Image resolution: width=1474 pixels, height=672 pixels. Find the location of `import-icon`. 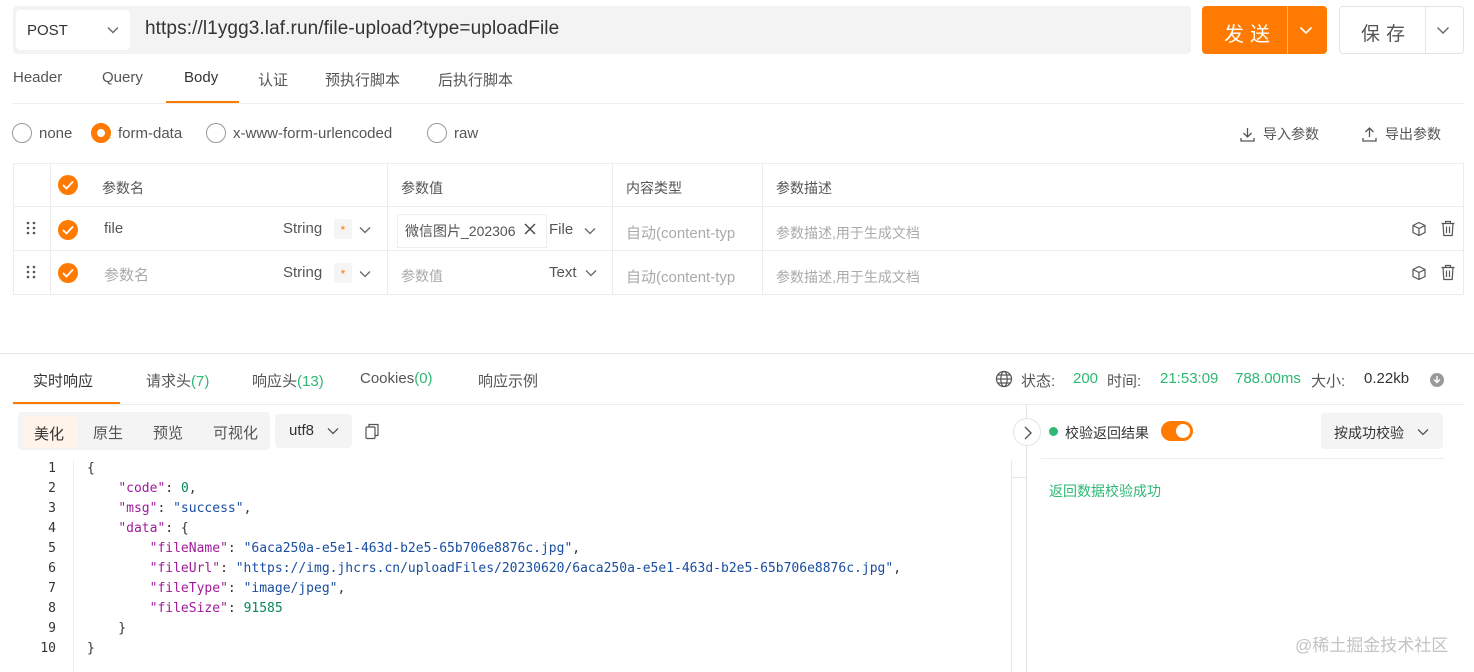

import-icon is located at coordinates (1251, 134).